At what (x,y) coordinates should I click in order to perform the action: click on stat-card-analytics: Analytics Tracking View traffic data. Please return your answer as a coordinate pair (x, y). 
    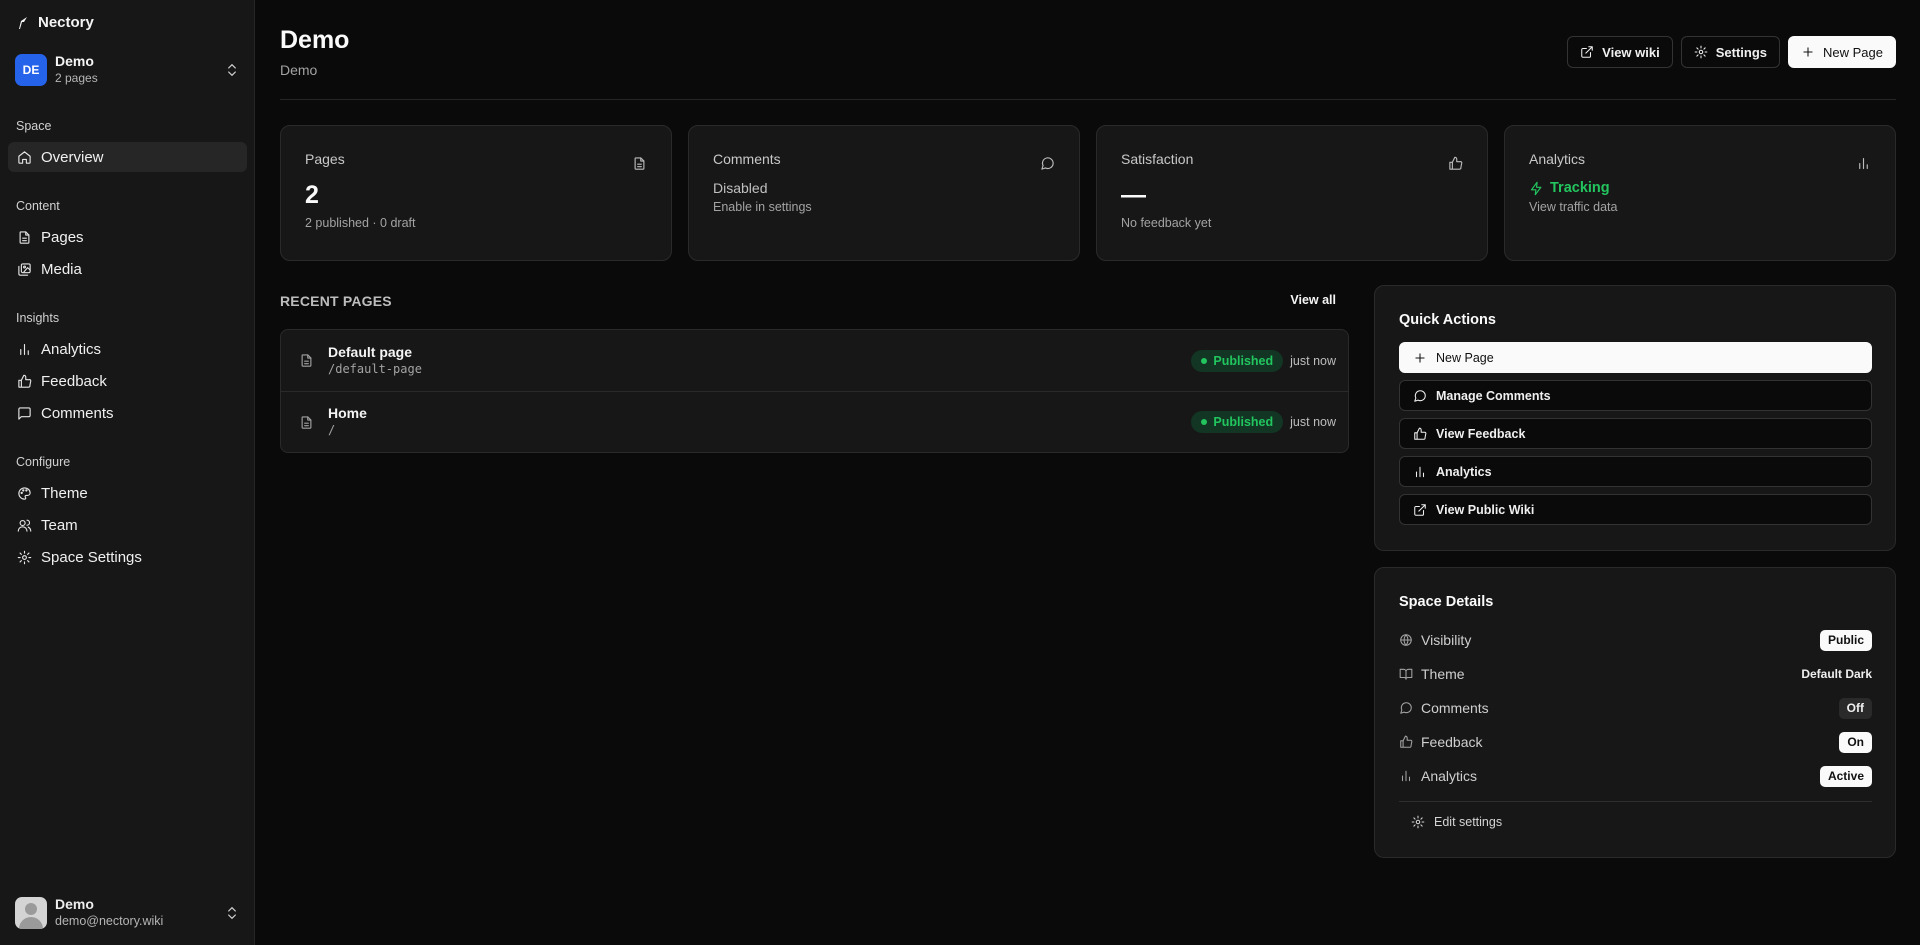
    Looking at the image, I should click on (1700, 193).